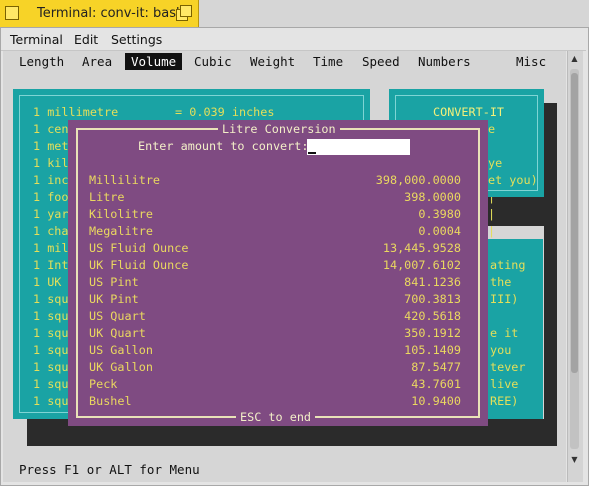  Describe the element at coordinates (41, 61) in the screenshot. I see `tab-length: Length` at that location.